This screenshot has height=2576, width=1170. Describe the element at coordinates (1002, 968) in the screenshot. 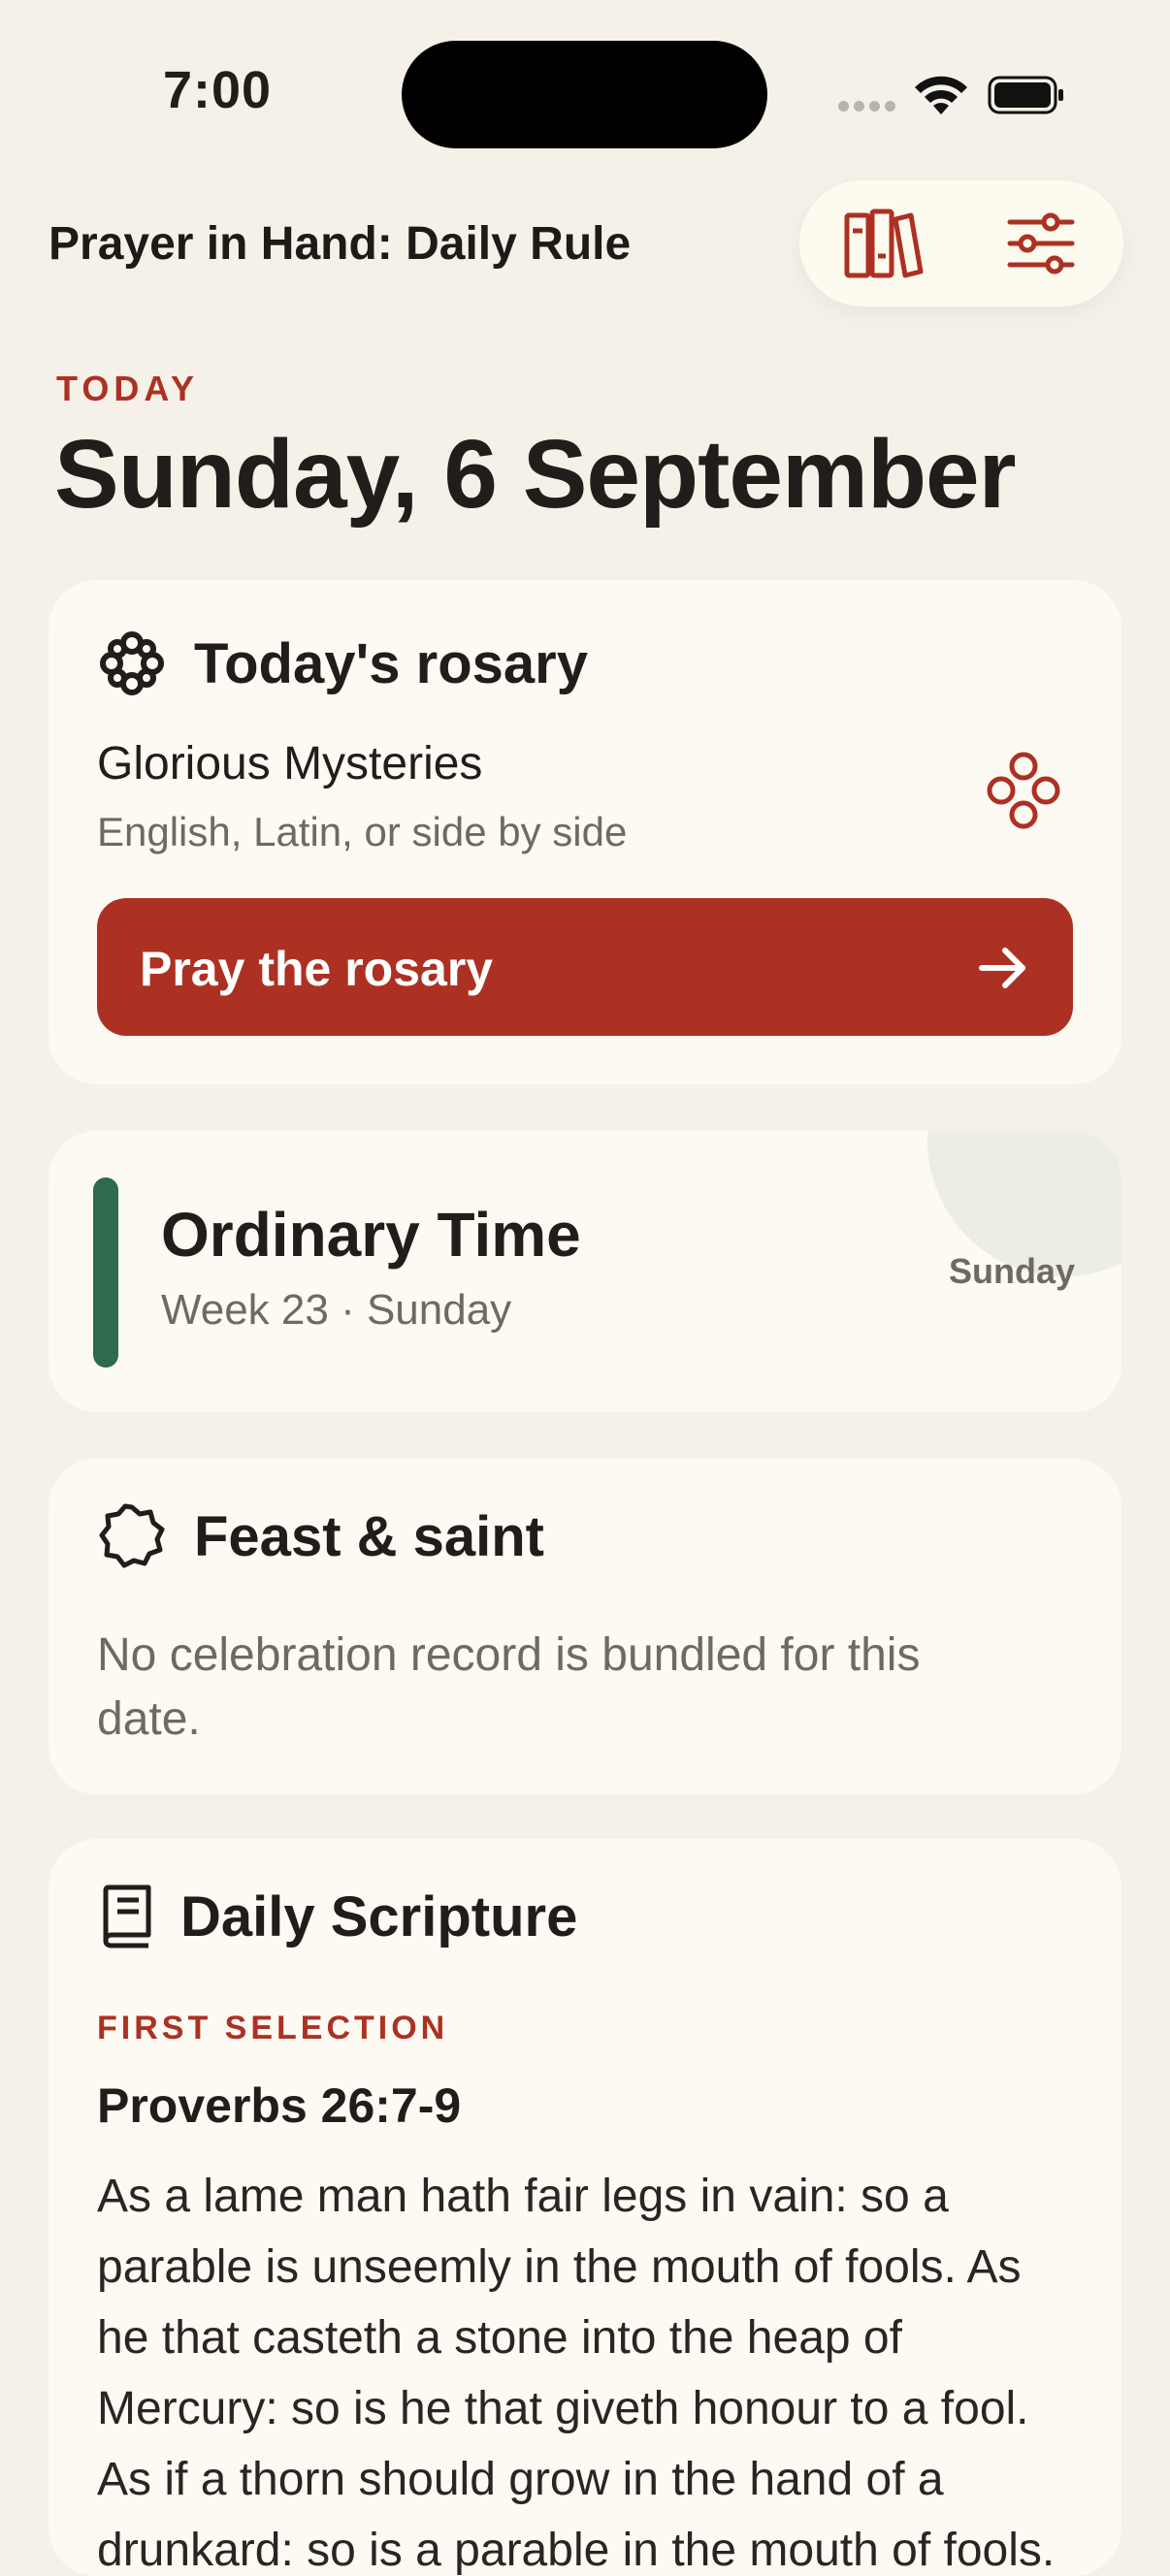

I see `arrow-right-icon` at that location.